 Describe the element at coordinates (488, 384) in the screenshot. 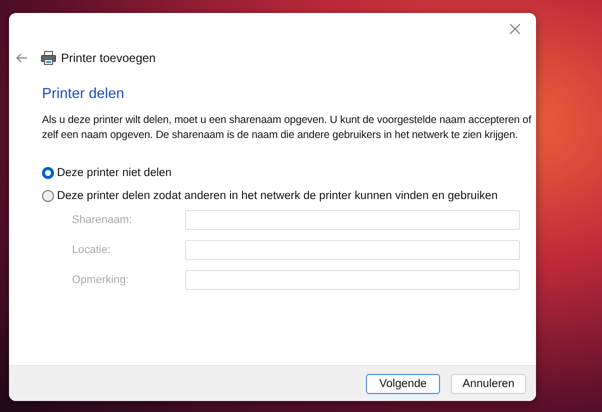

I see `cancel-button: Annuleren` at that location.